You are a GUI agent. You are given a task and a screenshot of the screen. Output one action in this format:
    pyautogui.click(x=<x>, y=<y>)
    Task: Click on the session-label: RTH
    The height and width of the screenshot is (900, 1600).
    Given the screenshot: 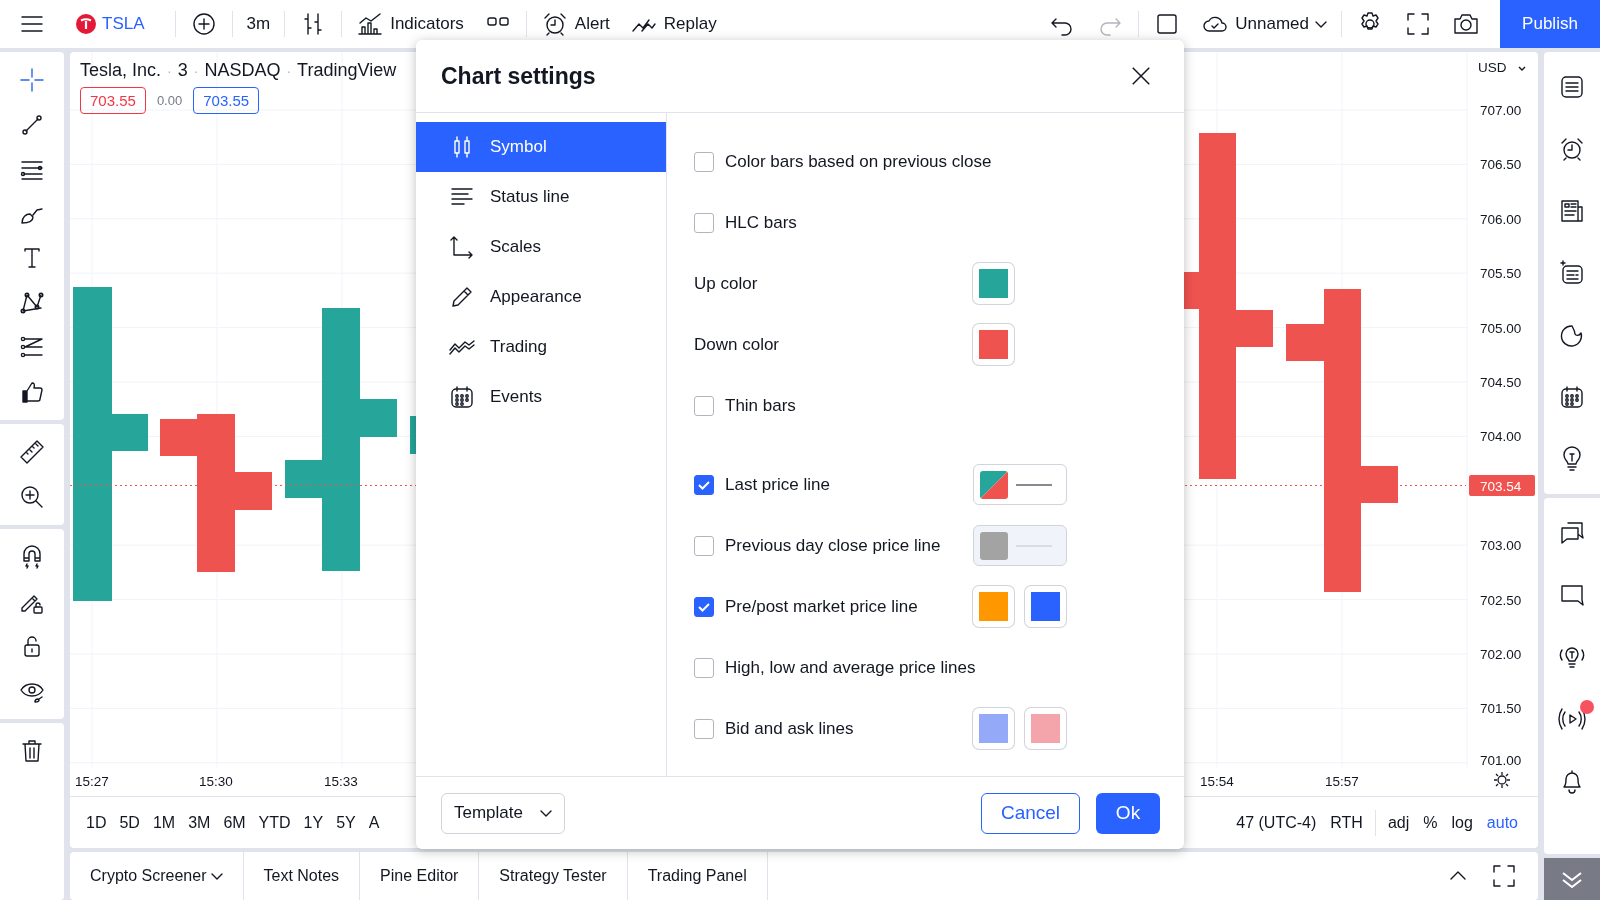 What is the action you would take?
    pyautogui.click(x=1346, y=822)
    